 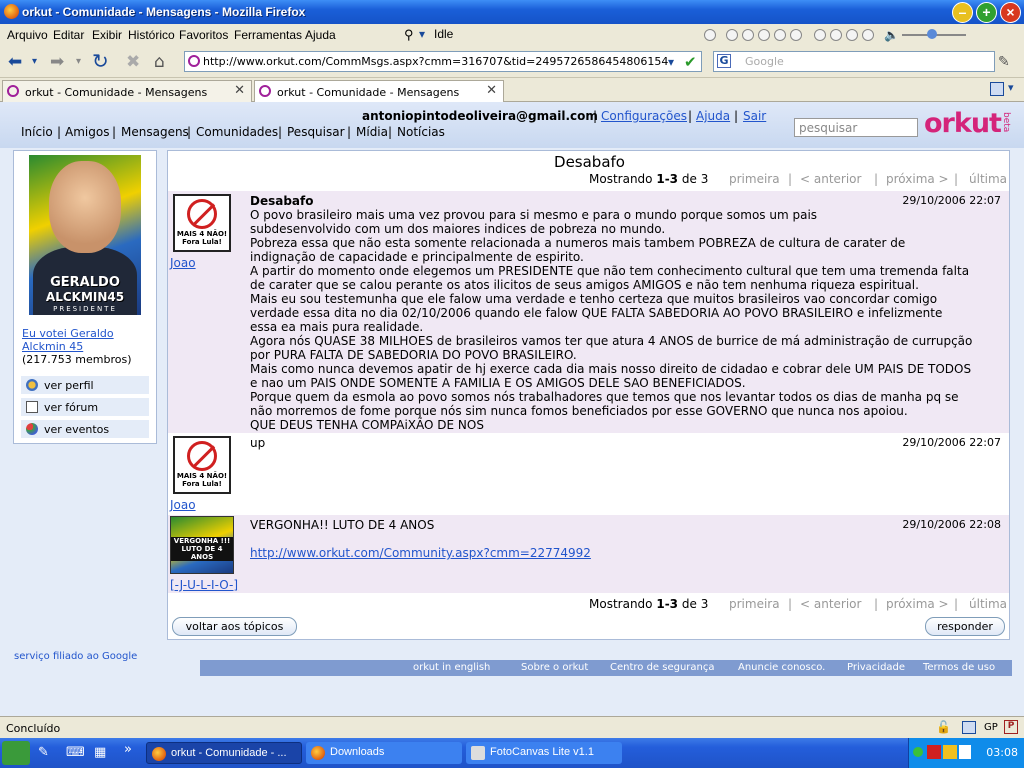 I want to click on nav-noticias: Notícias, so click(x=421, y=132).